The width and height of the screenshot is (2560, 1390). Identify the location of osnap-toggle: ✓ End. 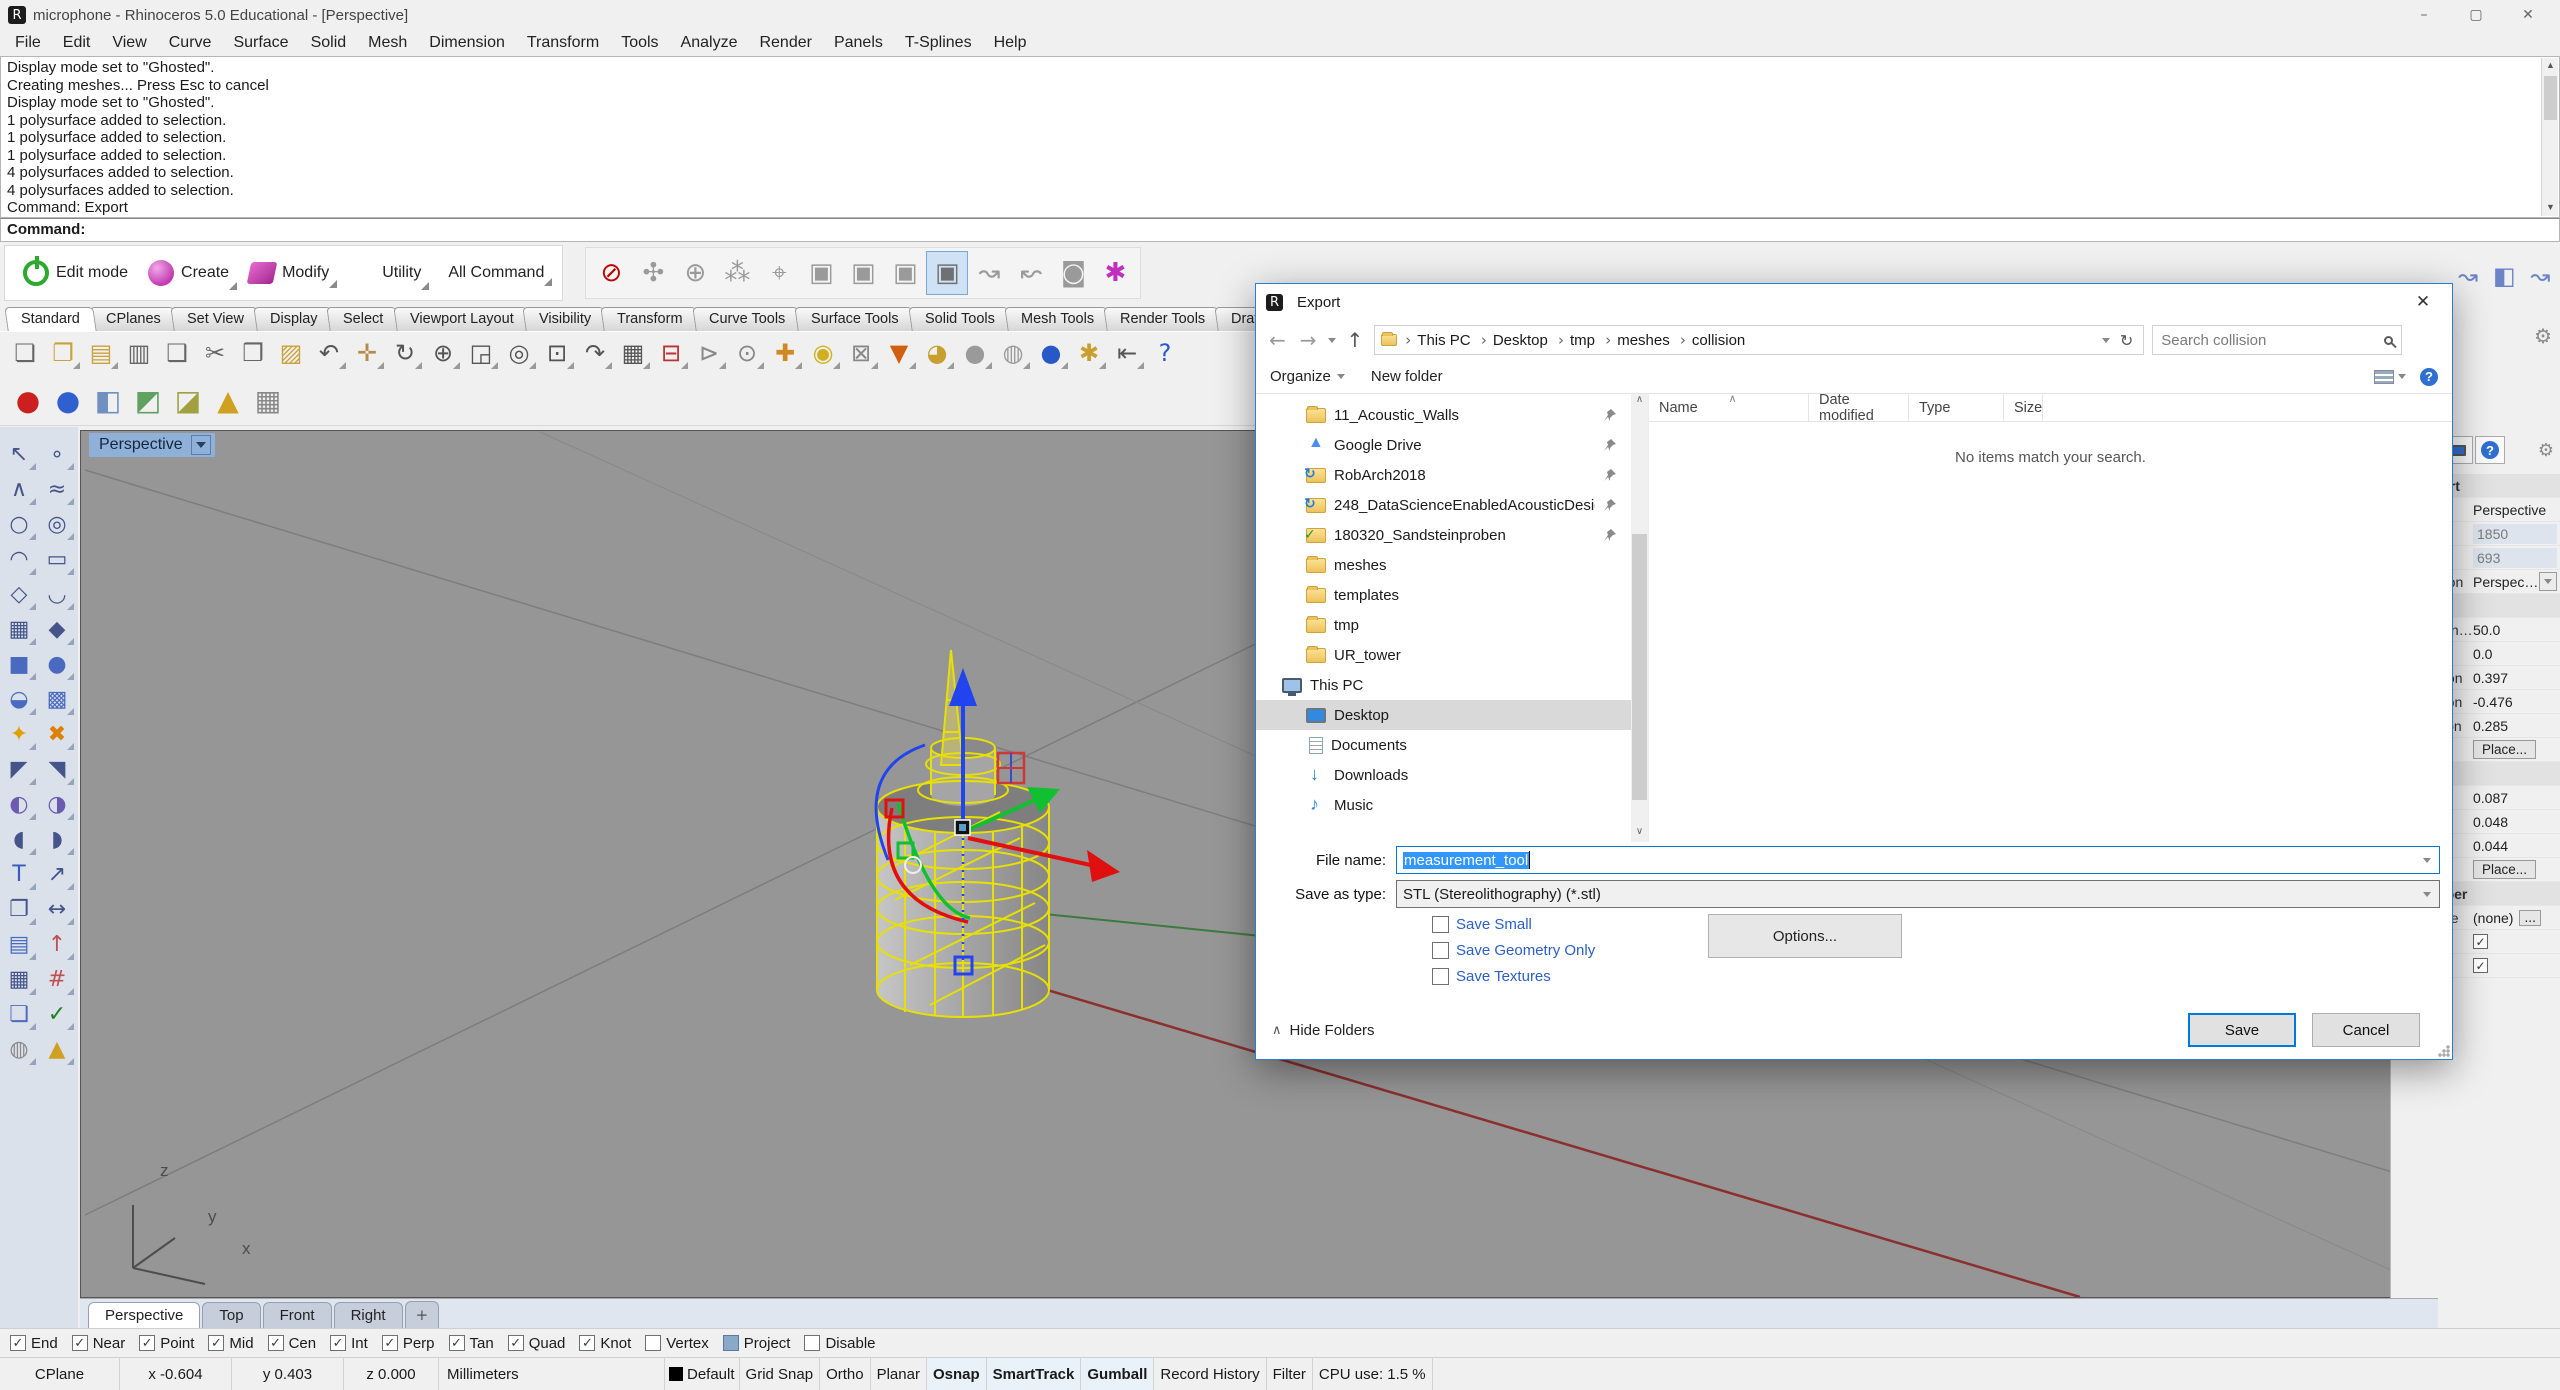
(34, 1343).